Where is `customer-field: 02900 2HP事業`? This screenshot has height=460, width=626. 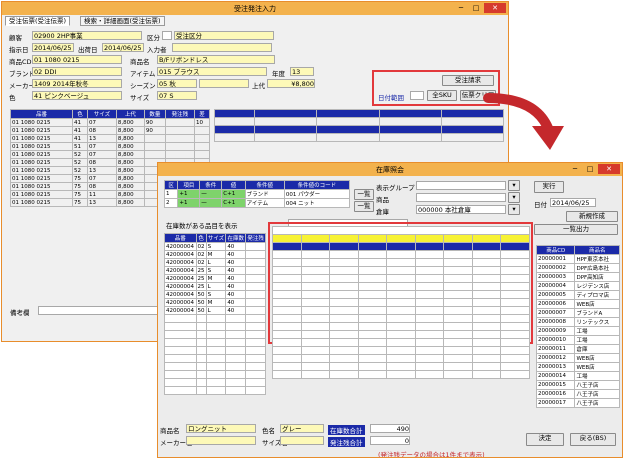
customer-field: 02900 2HP事業 is located at coordinates (87, 35).